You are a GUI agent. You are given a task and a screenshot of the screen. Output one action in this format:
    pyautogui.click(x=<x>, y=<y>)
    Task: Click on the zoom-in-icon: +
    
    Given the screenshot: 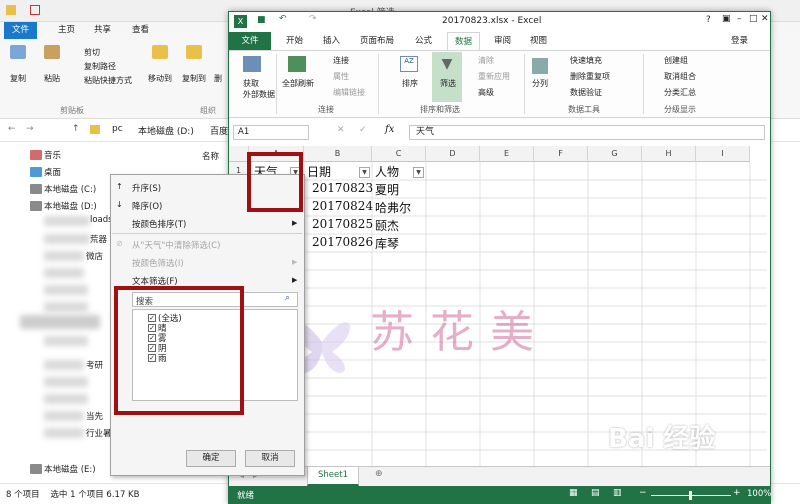 What is the action you would take?
    pyautogui.click(x=737, y=493)
    